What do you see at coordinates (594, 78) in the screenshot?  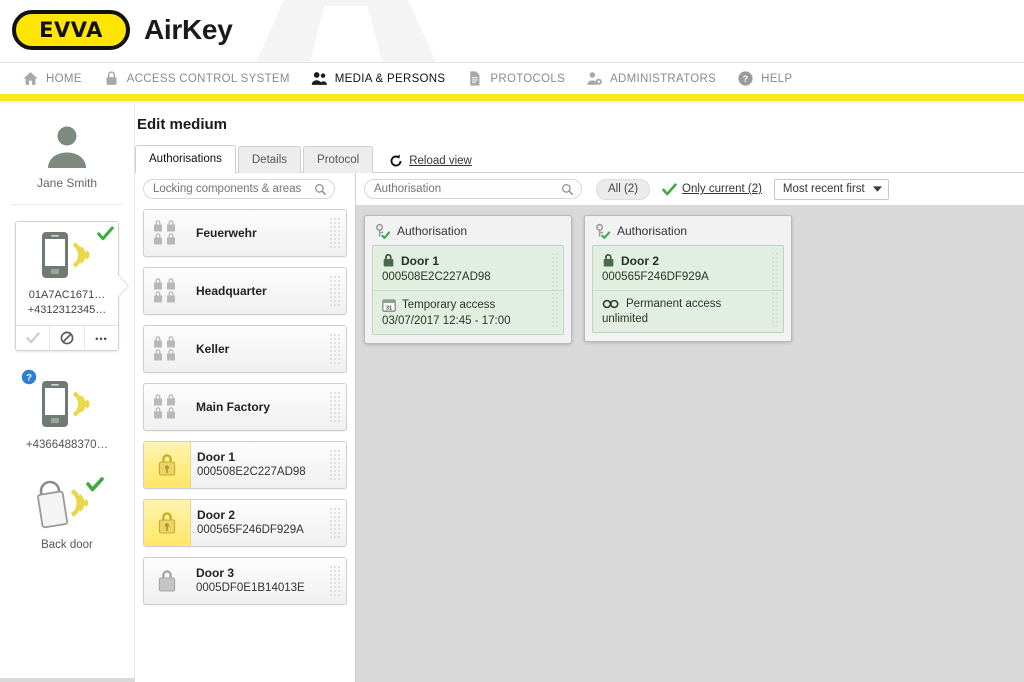 I see `admin-user-icon` at bounding box center [594, 78].